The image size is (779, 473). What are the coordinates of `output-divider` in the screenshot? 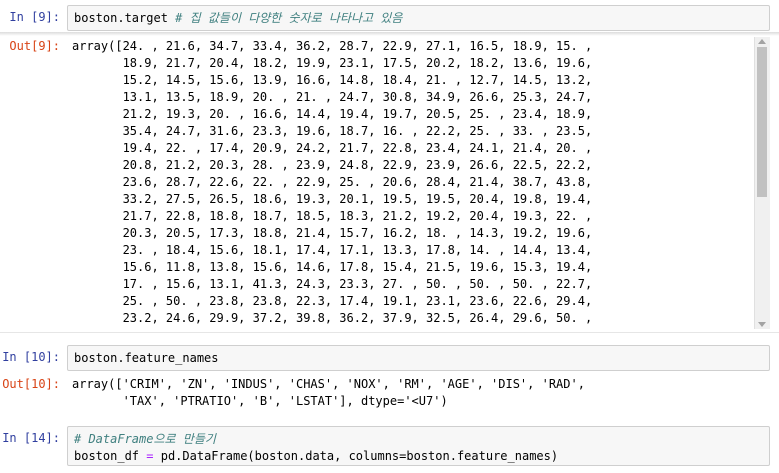 It's located at (389, 332).